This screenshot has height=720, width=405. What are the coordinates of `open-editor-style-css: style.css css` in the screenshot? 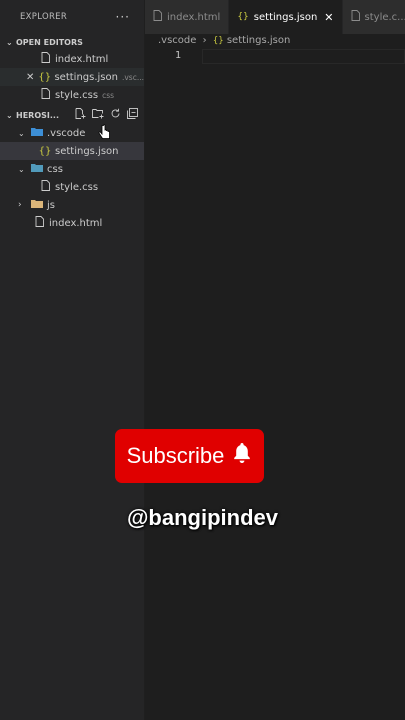 It's located at (72, 95).